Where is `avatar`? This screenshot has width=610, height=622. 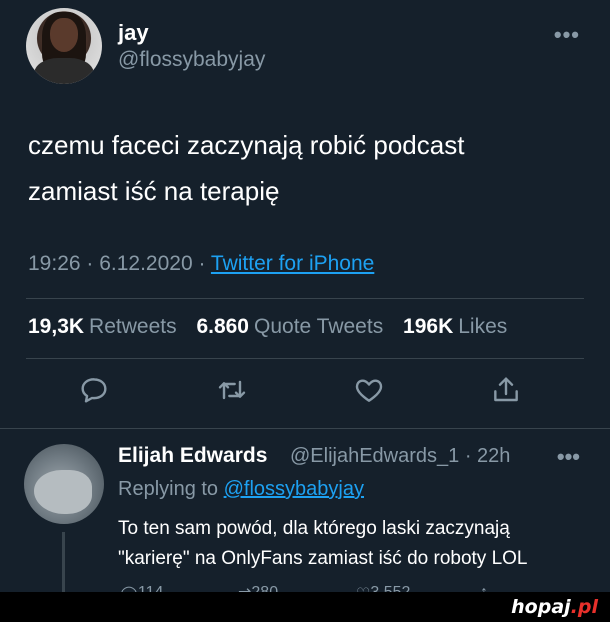
avatar is located at coordinates (64, 46).